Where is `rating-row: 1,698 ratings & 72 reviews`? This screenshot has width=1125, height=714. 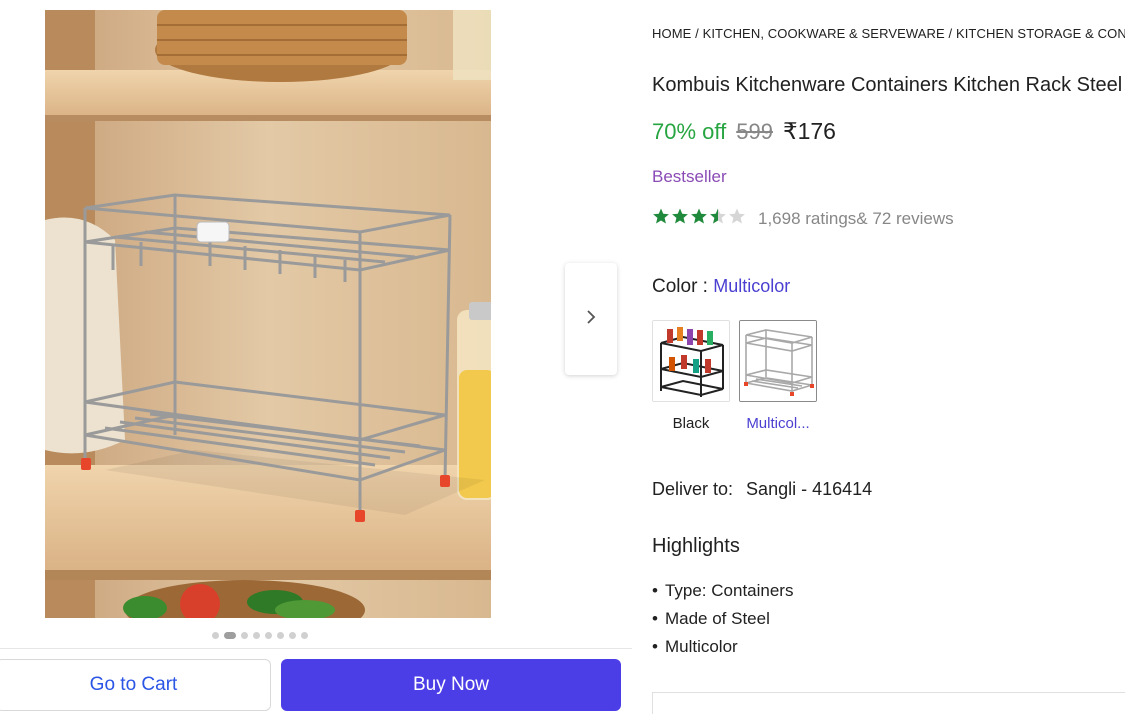
rating-row: 1,698 ratings & 72 reviews is located at coordinates (803, 218).